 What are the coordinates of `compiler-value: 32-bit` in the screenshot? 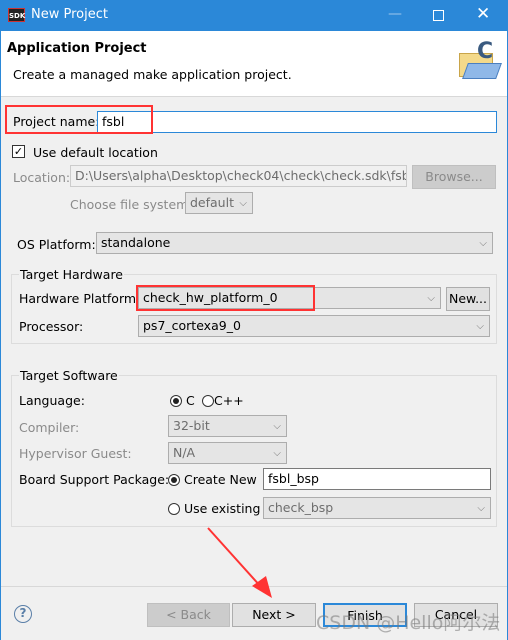 It's located at (191, 425).